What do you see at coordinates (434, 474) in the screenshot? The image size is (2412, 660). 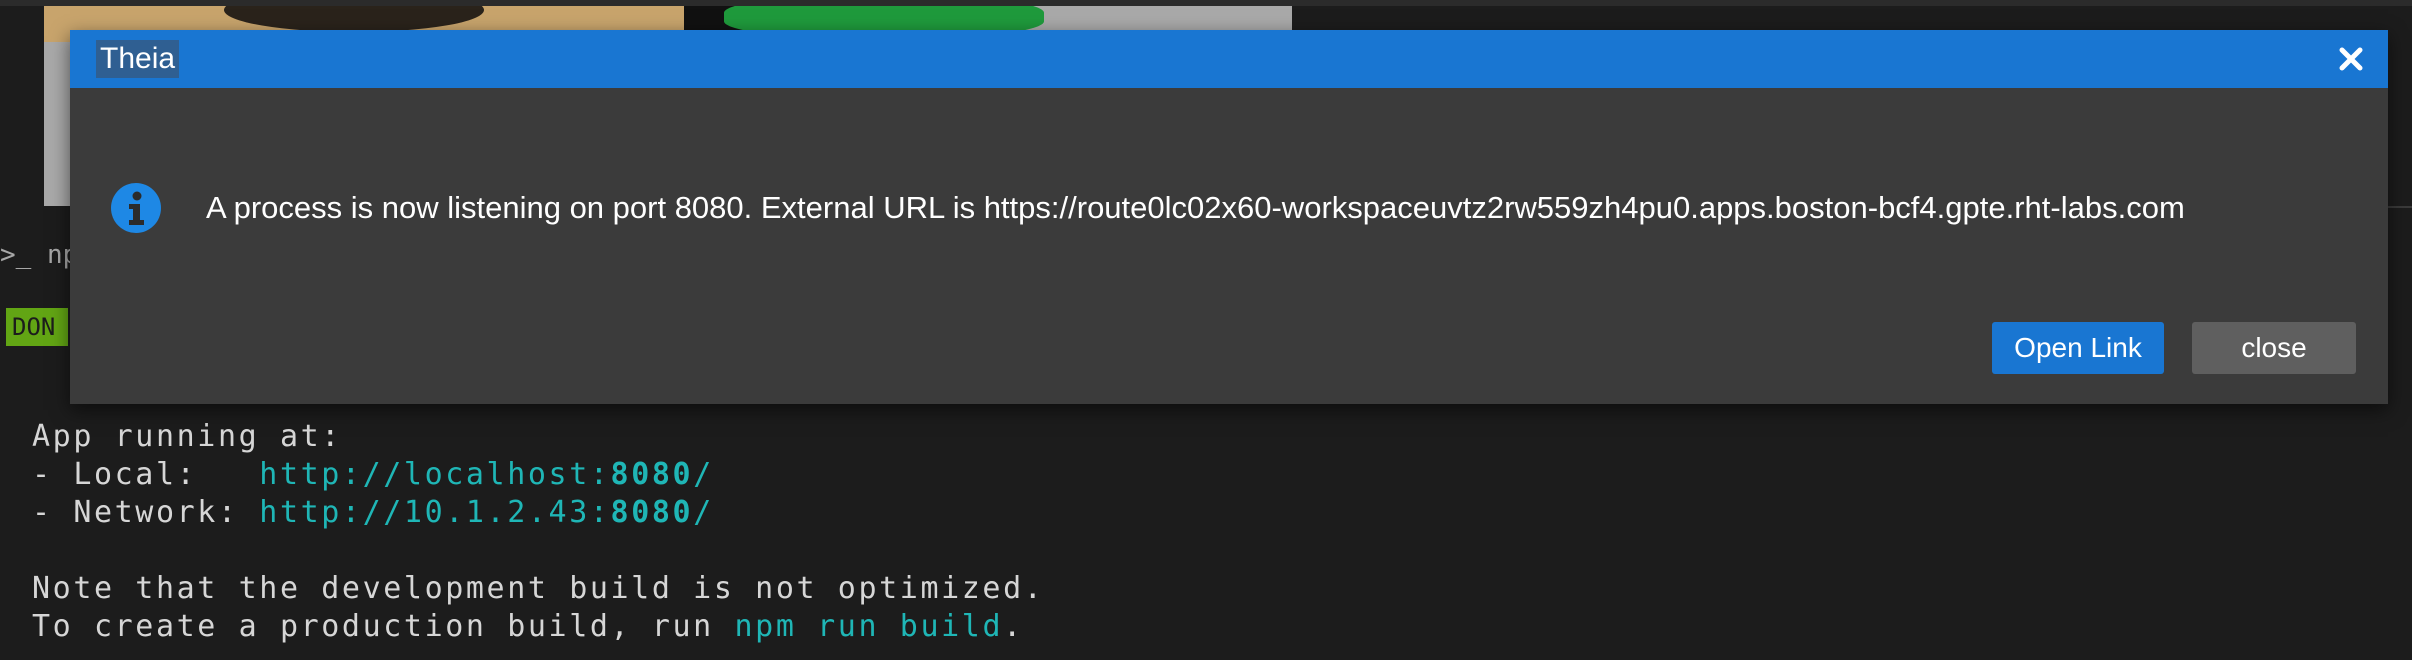 I see `local-url: http://localhost:` at bounding box center [434, 474].